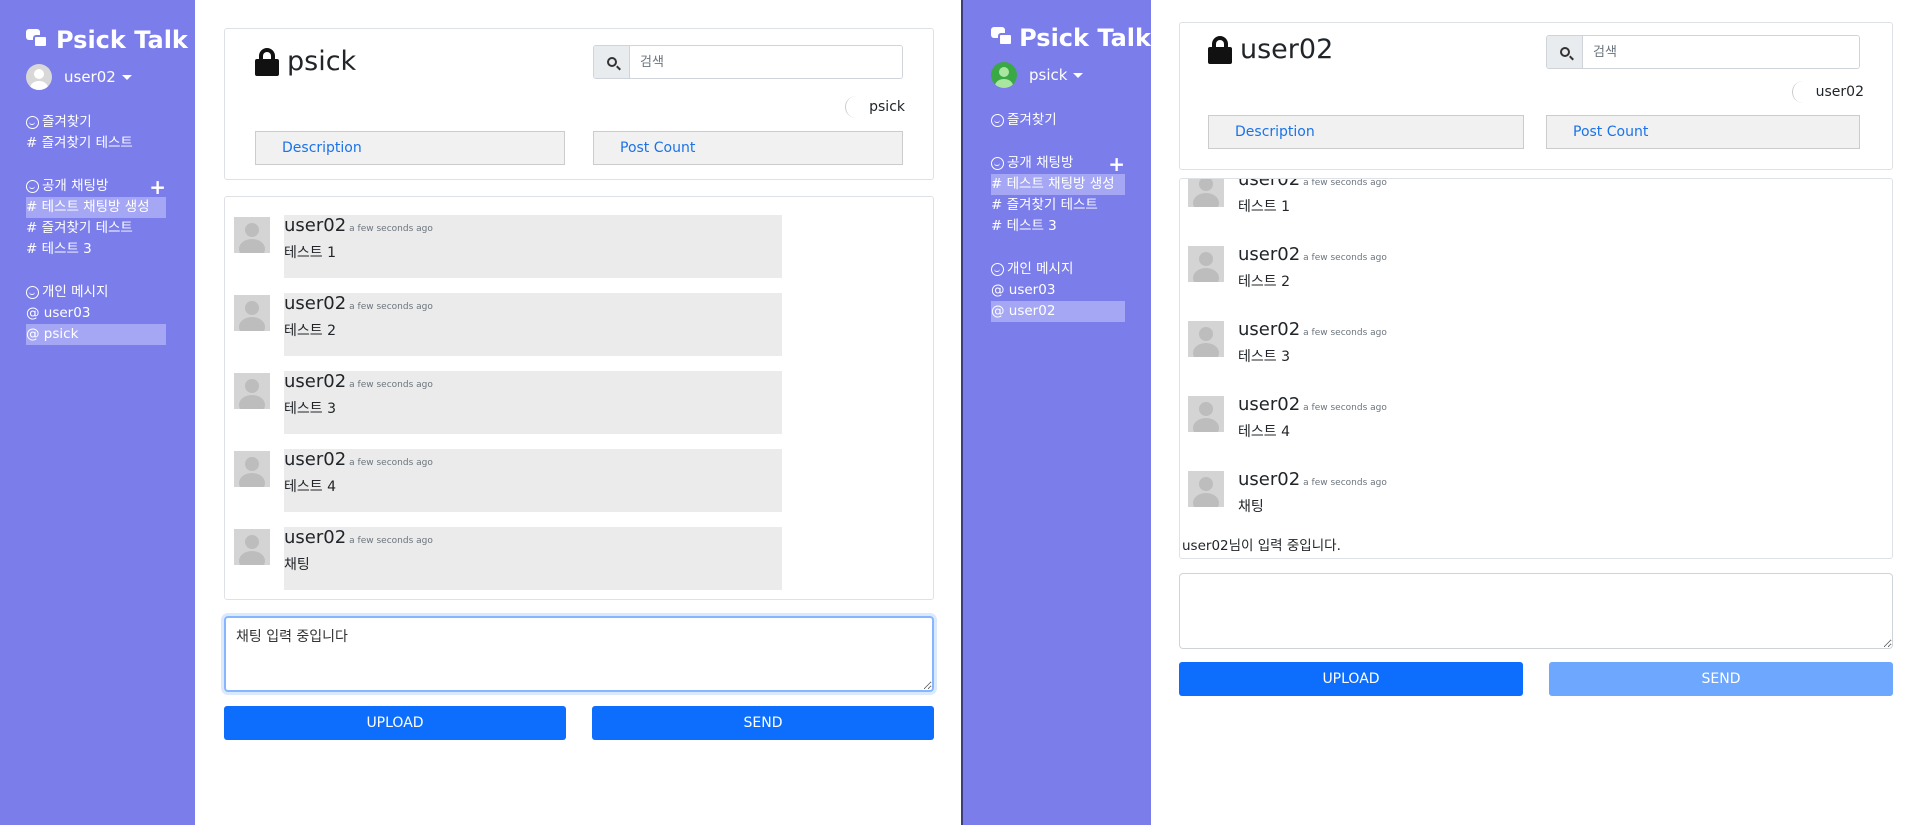  Describe the element at coordinates (90, 77) in the screenshot. I see `user-name: user02` at that location.